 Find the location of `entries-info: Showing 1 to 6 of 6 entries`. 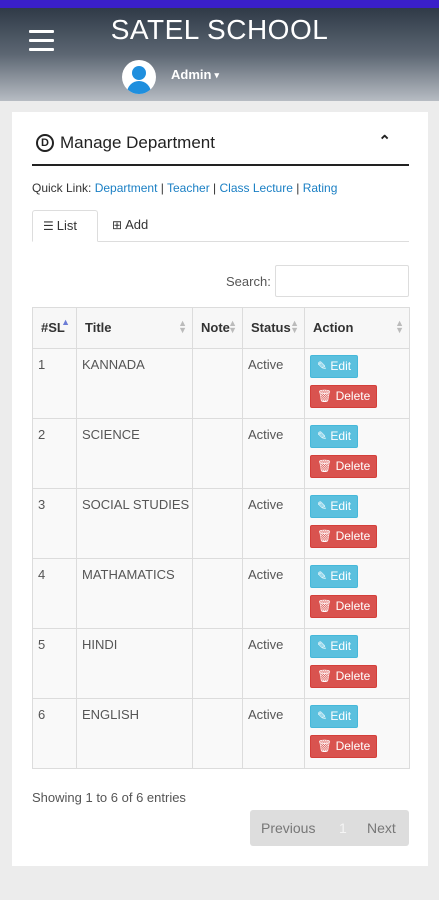

entries-info: Showing 1 to 6 of 6 entries is located at coordinates (109, 797).